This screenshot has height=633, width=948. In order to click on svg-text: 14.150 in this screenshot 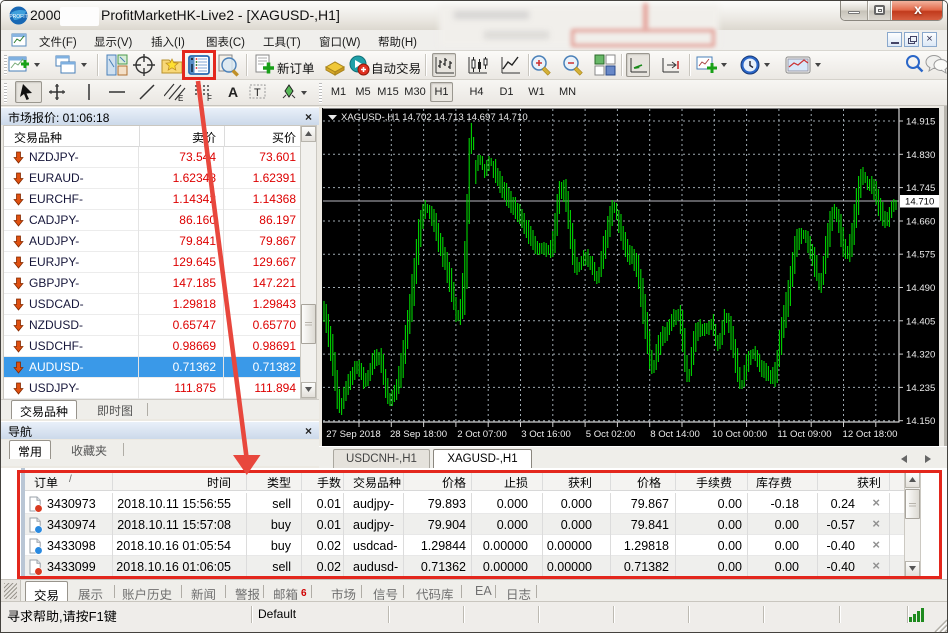, I will do `click(920, 421)`.